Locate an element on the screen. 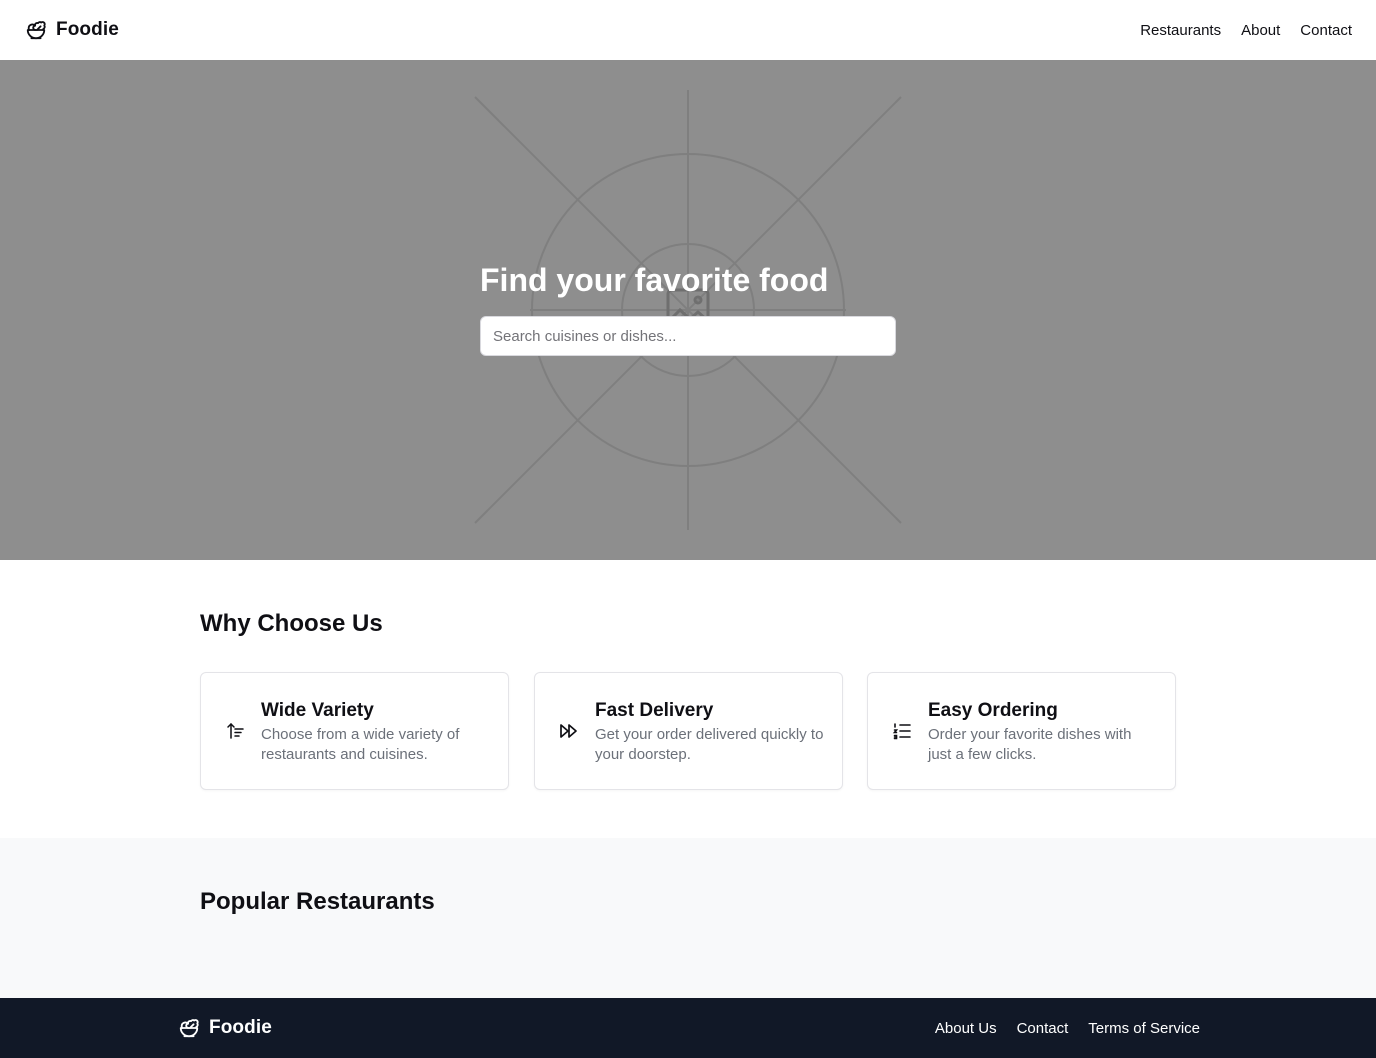  popular-restaurants-title: Popular Restaurants is located at coordinates (317, 901).